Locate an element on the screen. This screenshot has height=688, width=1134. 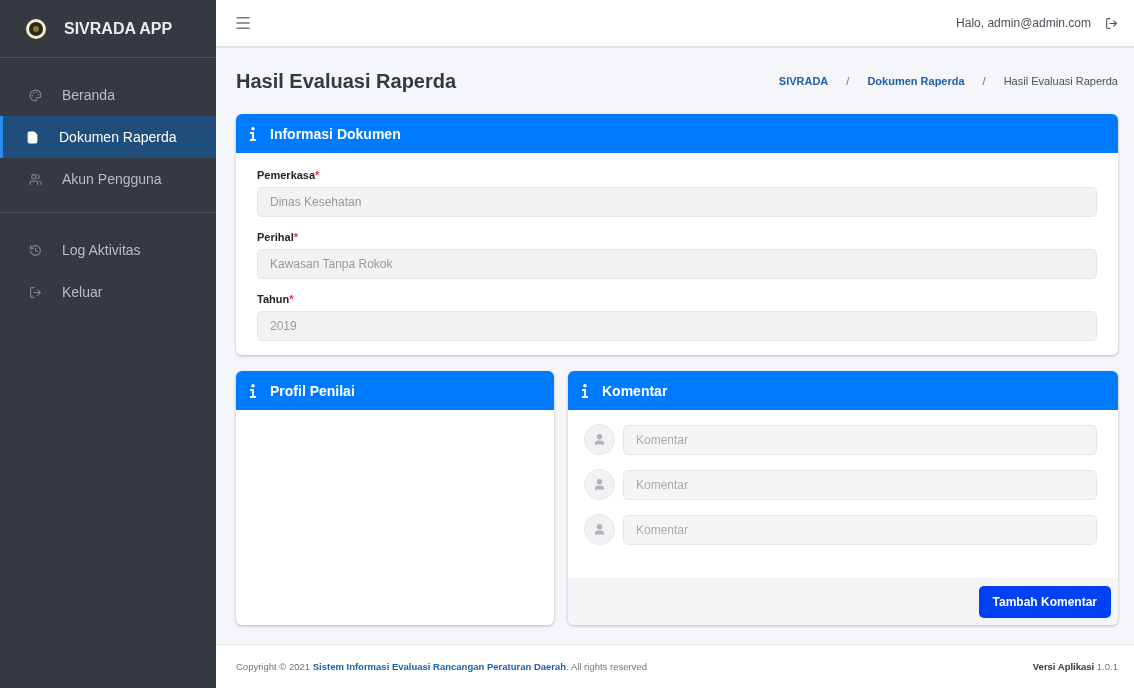
breadcrumb-link: SIVRADA is located at coordinates (803, 81).